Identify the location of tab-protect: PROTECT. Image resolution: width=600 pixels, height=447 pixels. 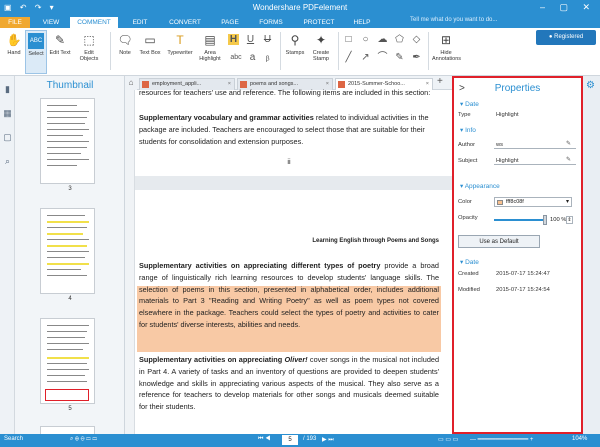
(319, 22).